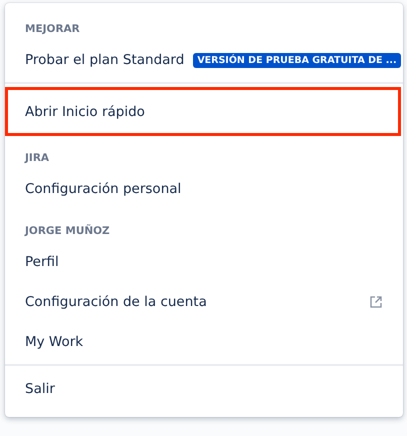 The width and height of the screenshot is (407, 436). What do you see at coordinates (204, 189) in the screenshot?
I see `menu-item: Configuración personal` at bounding box center [204, 189].